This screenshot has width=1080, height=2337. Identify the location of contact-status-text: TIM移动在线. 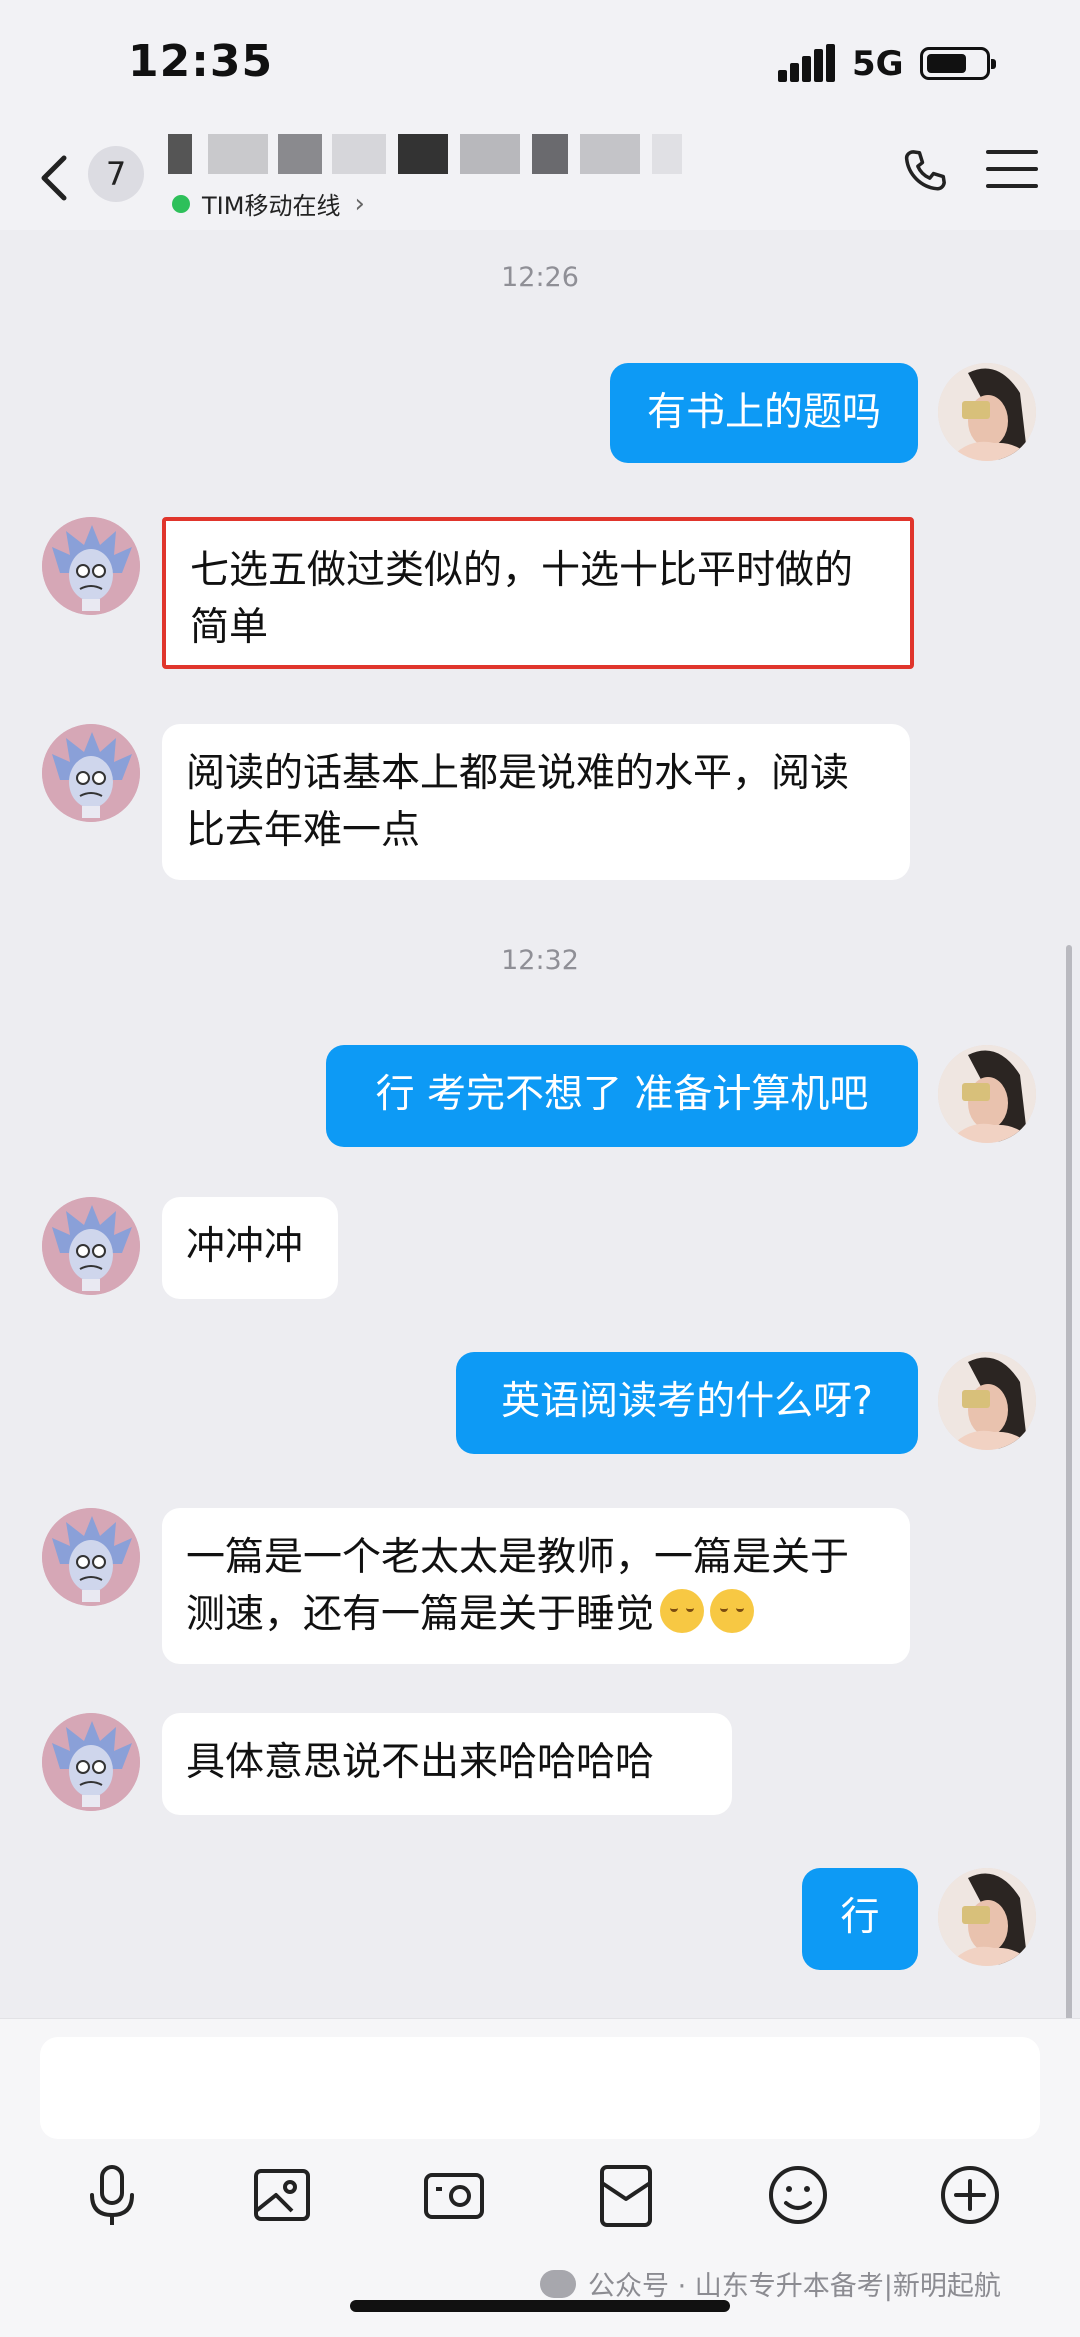
(271, 206).